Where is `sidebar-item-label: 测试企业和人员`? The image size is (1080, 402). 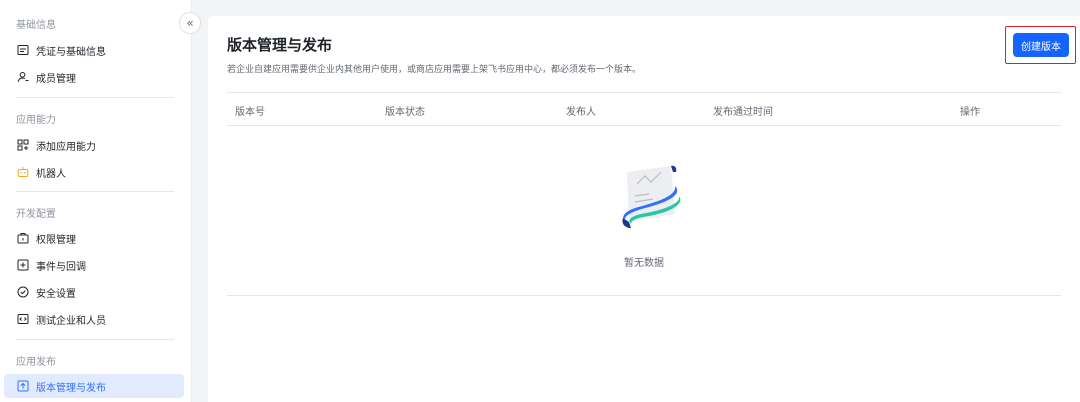 sidebar-item-label: 测试企业和人员 is located at coordinates (71, 321).